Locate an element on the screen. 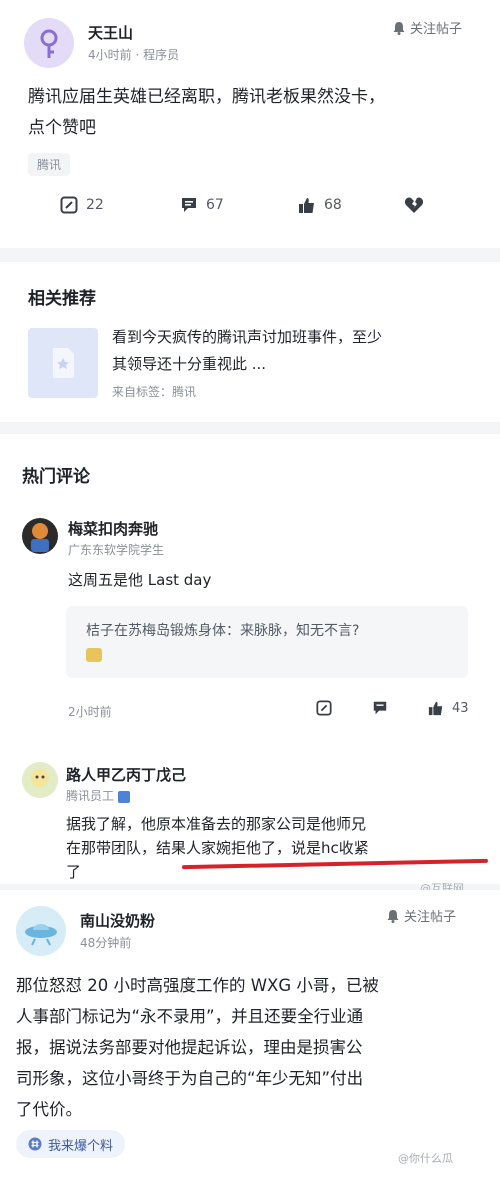 The image size is (500, 1196). comment-like-count: 43 is located at coordinates (460, 708).